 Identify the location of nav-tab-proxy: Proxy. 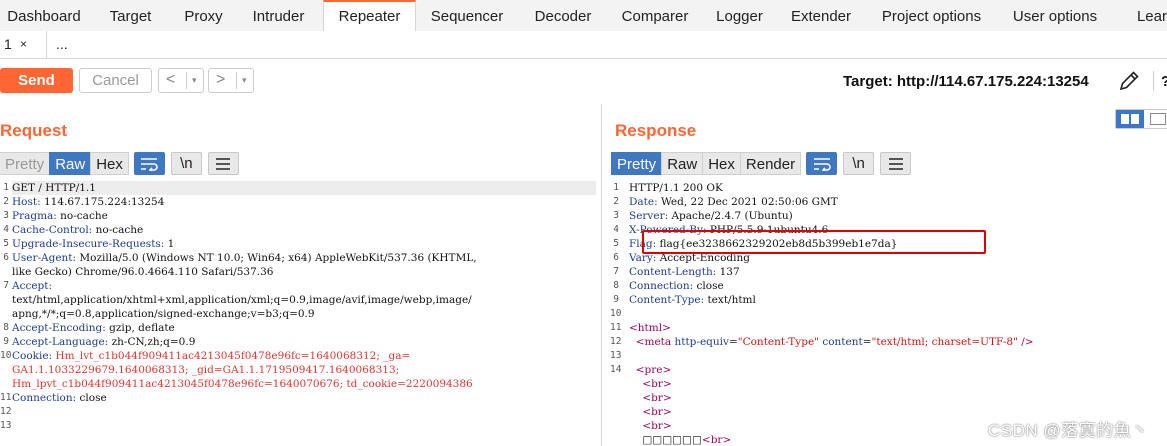
(203, 15).